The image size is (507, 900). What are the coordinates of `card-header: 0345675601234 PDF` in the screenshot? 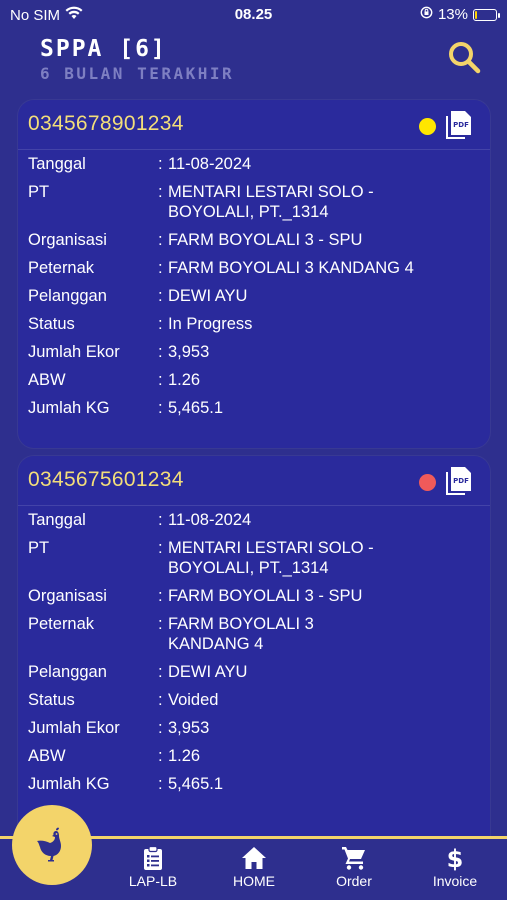 It's located at (254, 481).